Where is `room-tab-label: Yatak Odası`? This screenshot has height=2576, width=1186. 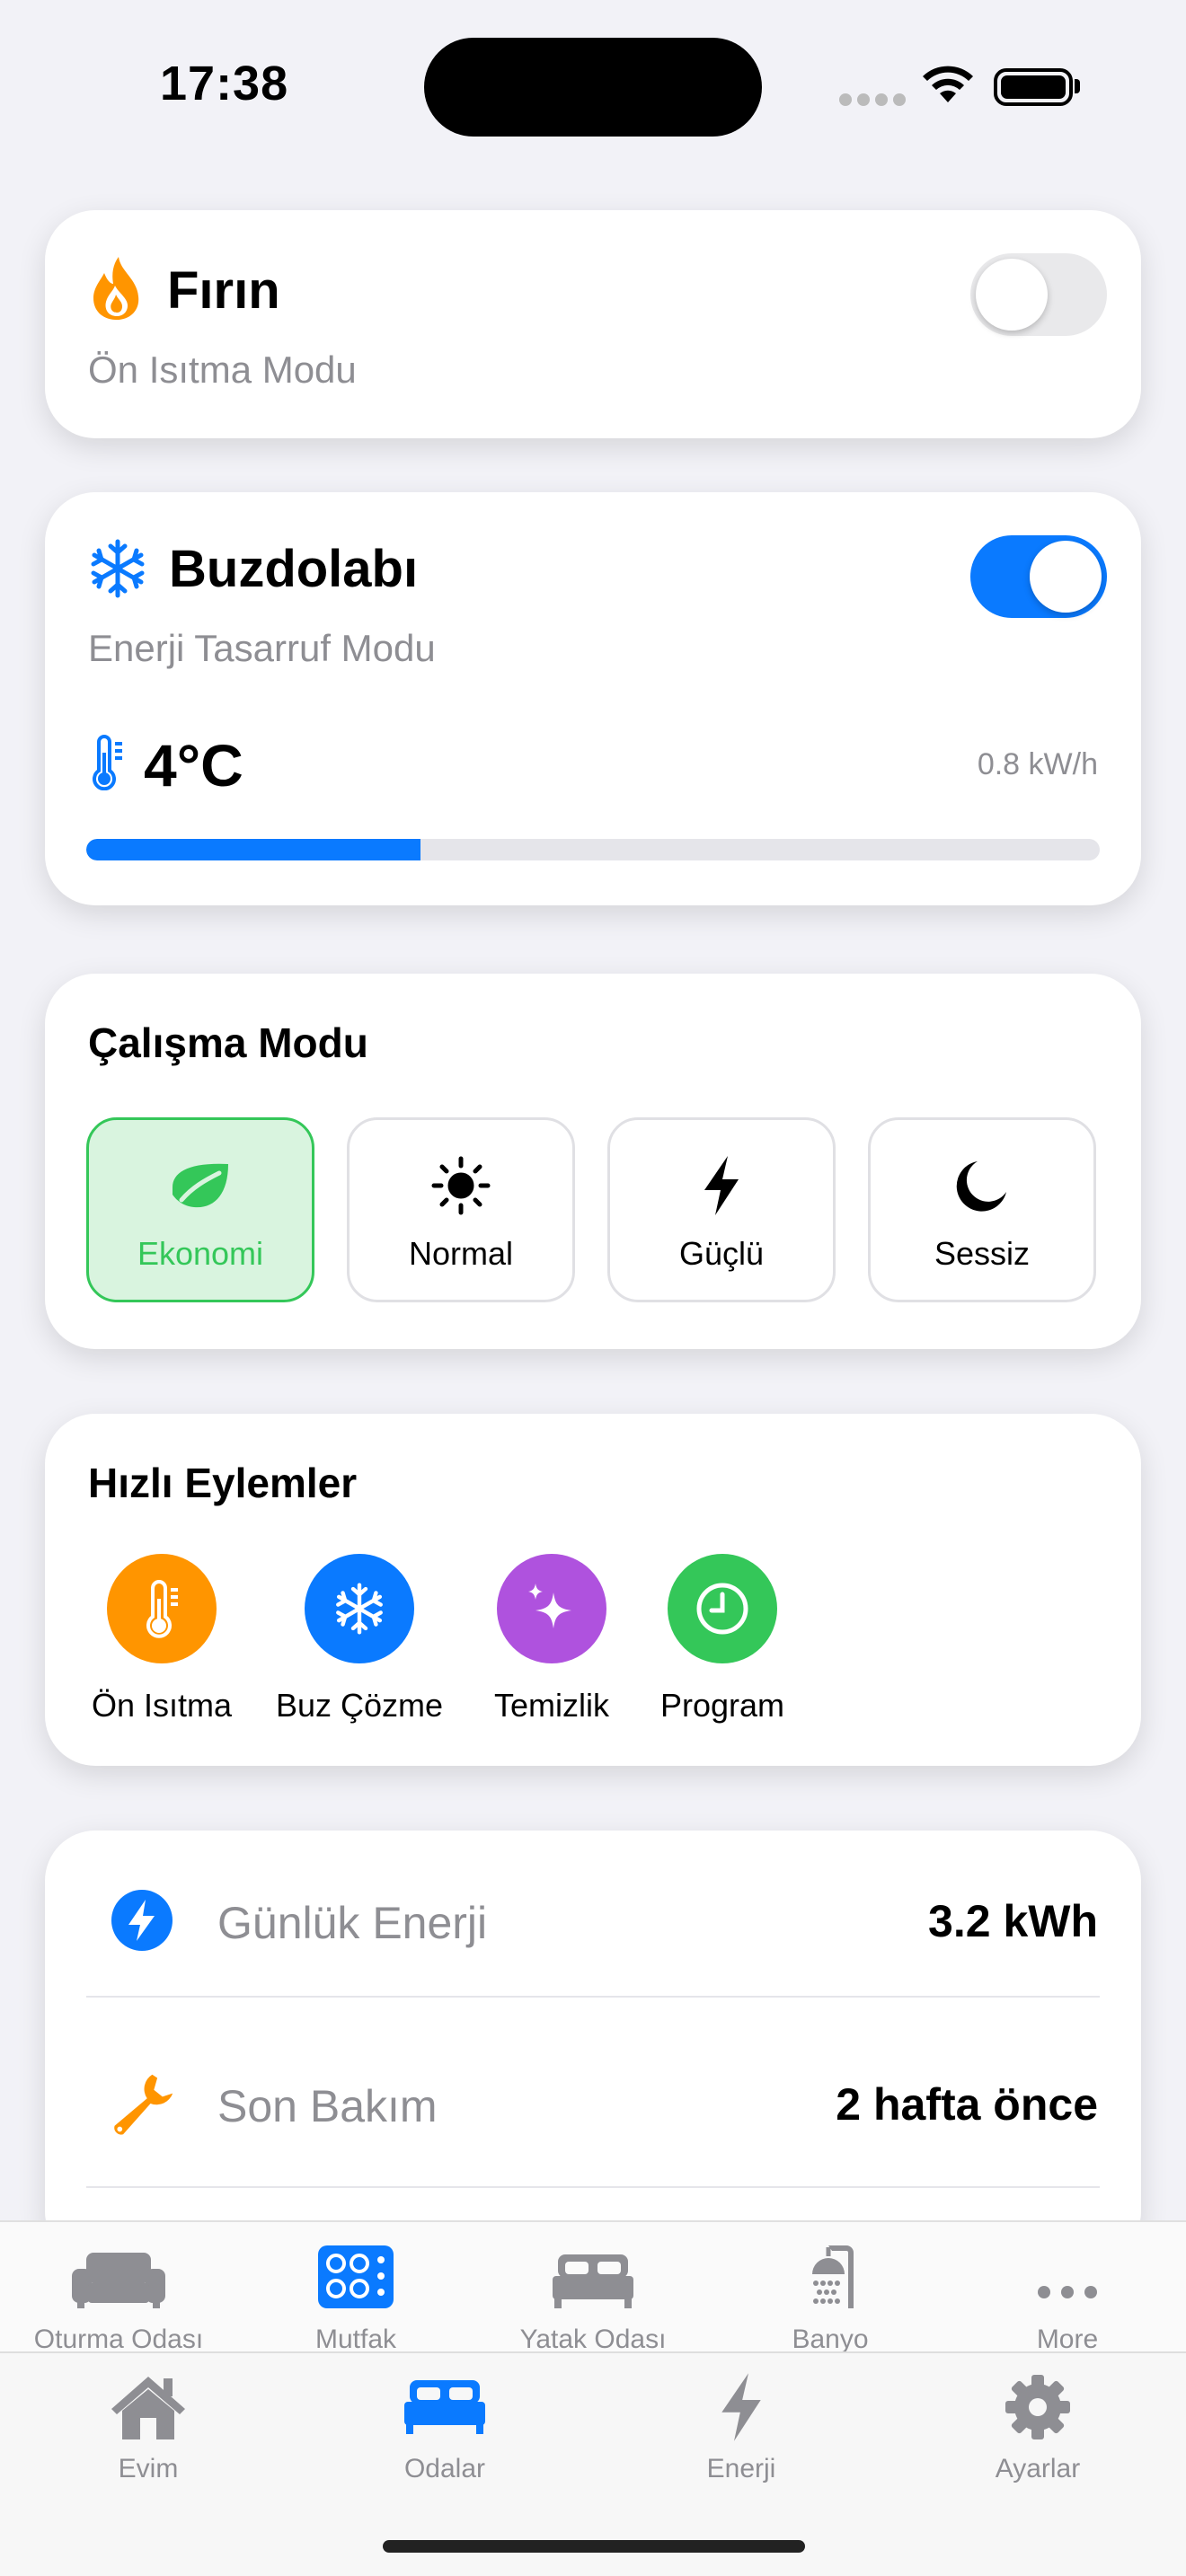 room-tab-label: Yatak Odası is located at coordinates (593, 2339).